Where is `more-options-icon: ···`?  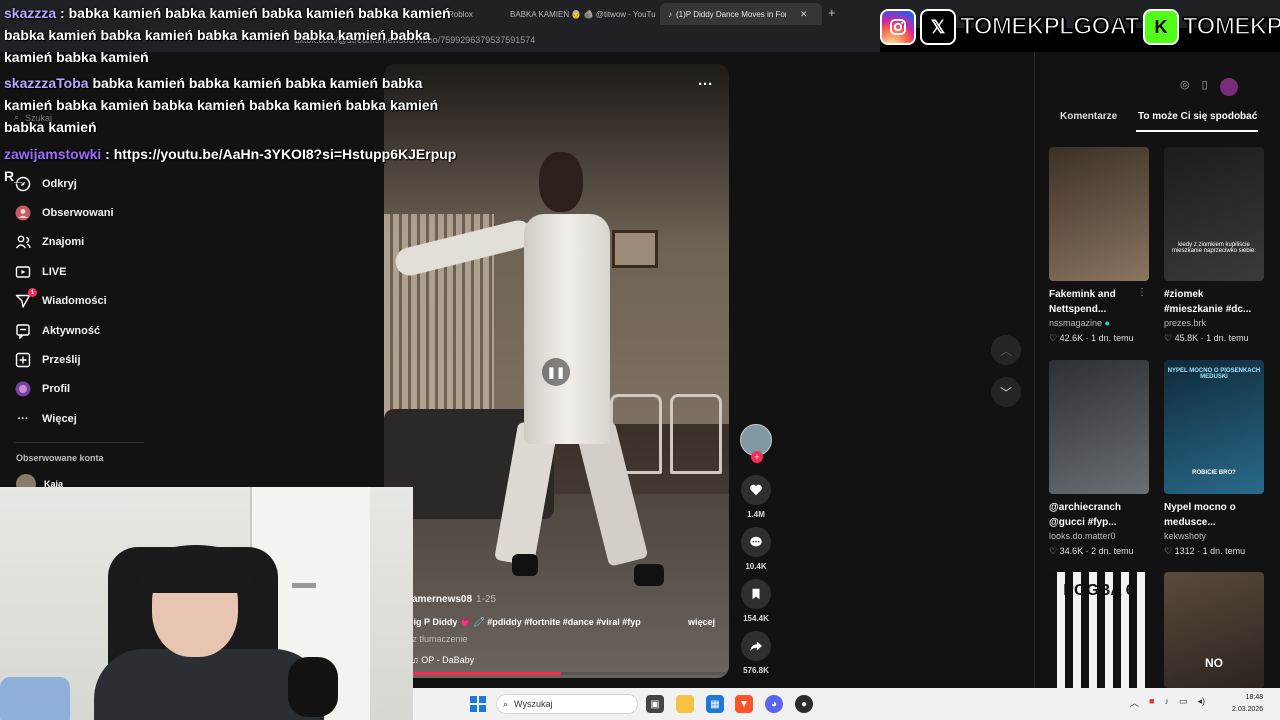 more-options-icon: ··· is located at coordinates (705, 84).